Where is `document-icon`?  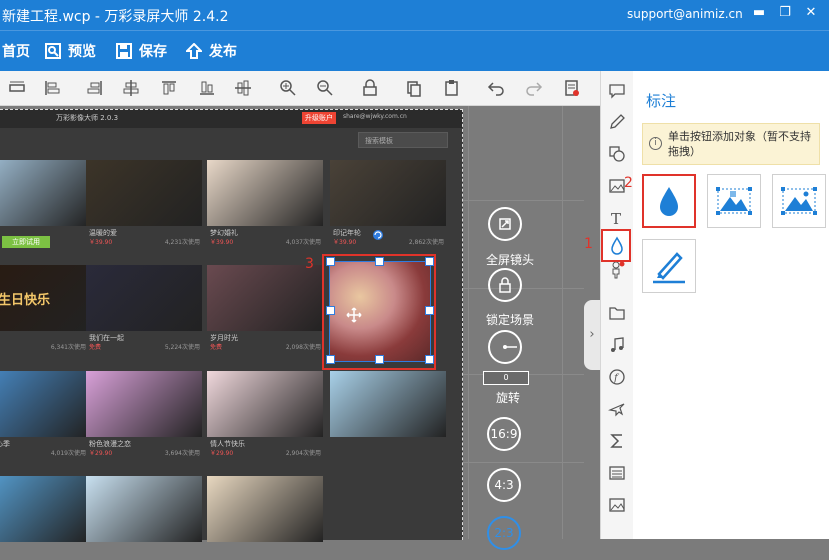
document-icon is located at coordinates (572, 88).